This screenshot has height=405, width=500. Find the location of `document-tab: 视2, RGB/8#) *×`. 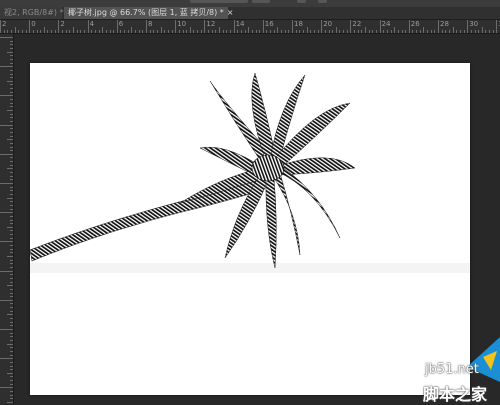

document-tab: 视2, RGB/8#) *× is located at coordinates (36, 13).